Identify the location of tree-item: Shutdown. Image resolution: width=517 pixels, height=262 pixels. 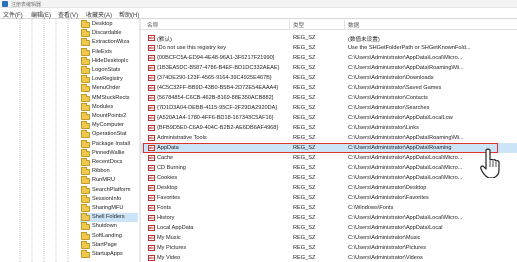
(109, 226).